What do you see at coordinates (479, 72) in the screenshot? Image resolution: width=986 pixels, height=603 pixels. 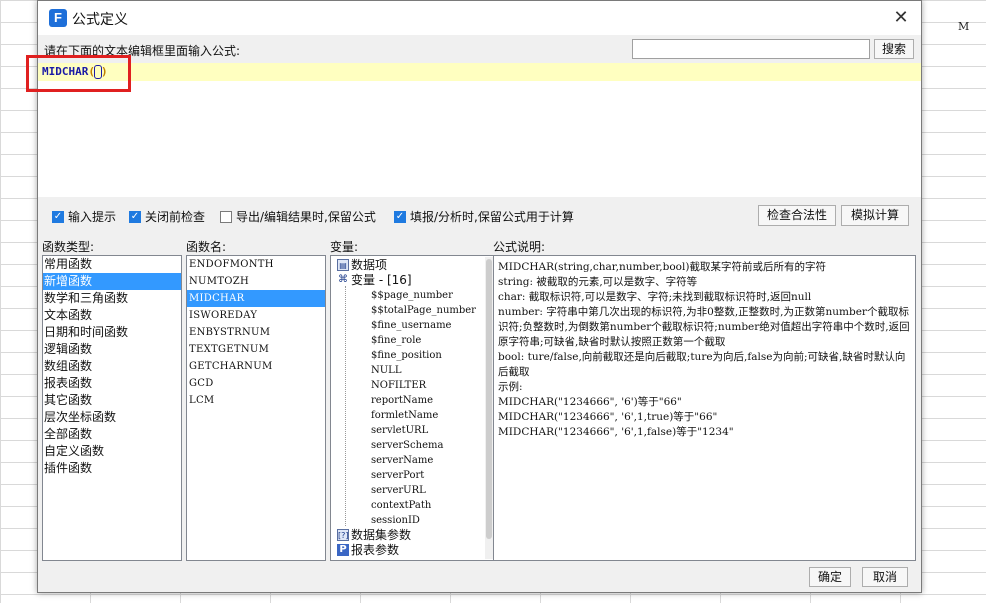 I see `current-line-highlight` at bounding box center [479, 72].